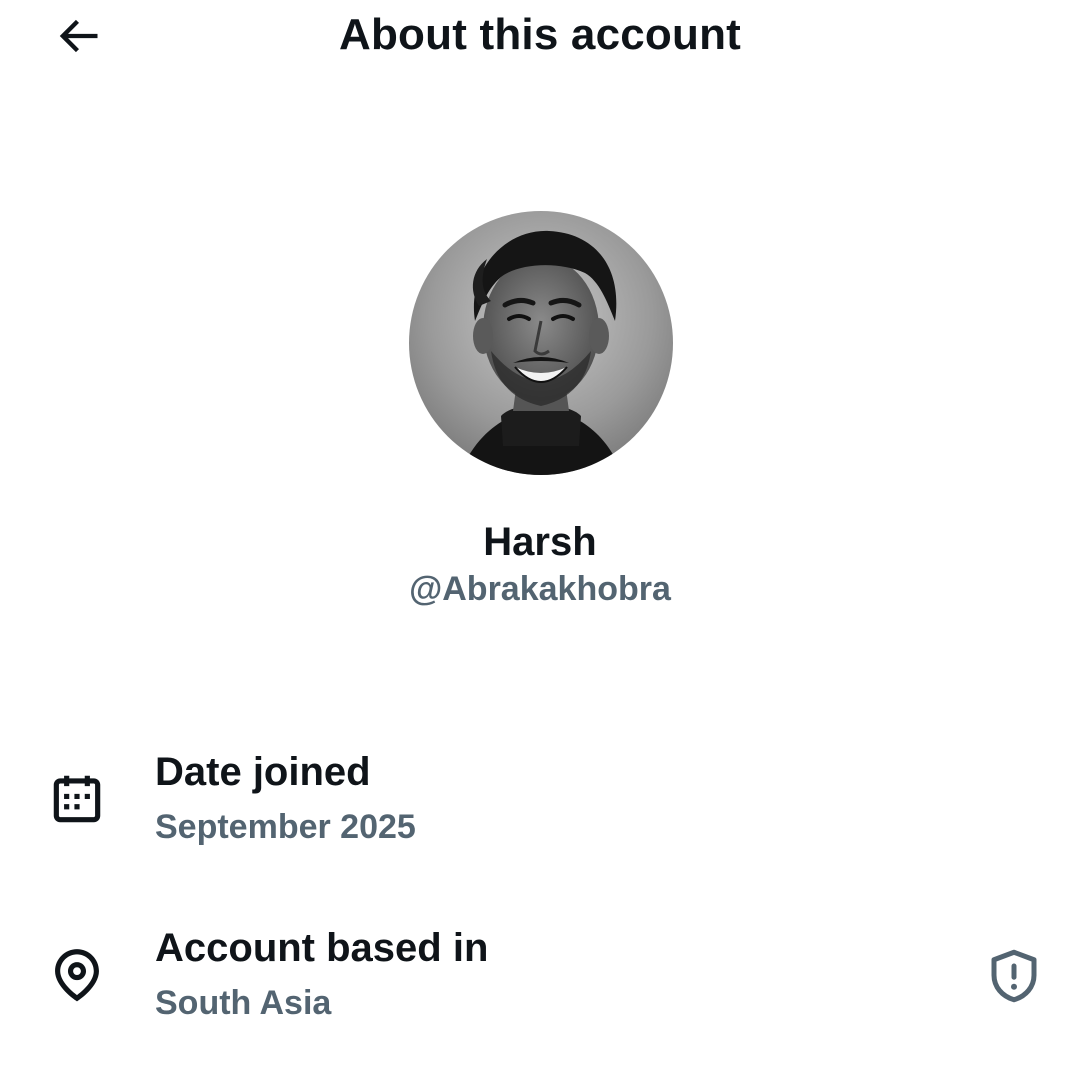 This screenshot has width=1080, height=1068. What do you see at coordinates (540, 806) in the screenshot?
I see `date-joined-row: Date joined September 2025` at bounding box center [540, 806].